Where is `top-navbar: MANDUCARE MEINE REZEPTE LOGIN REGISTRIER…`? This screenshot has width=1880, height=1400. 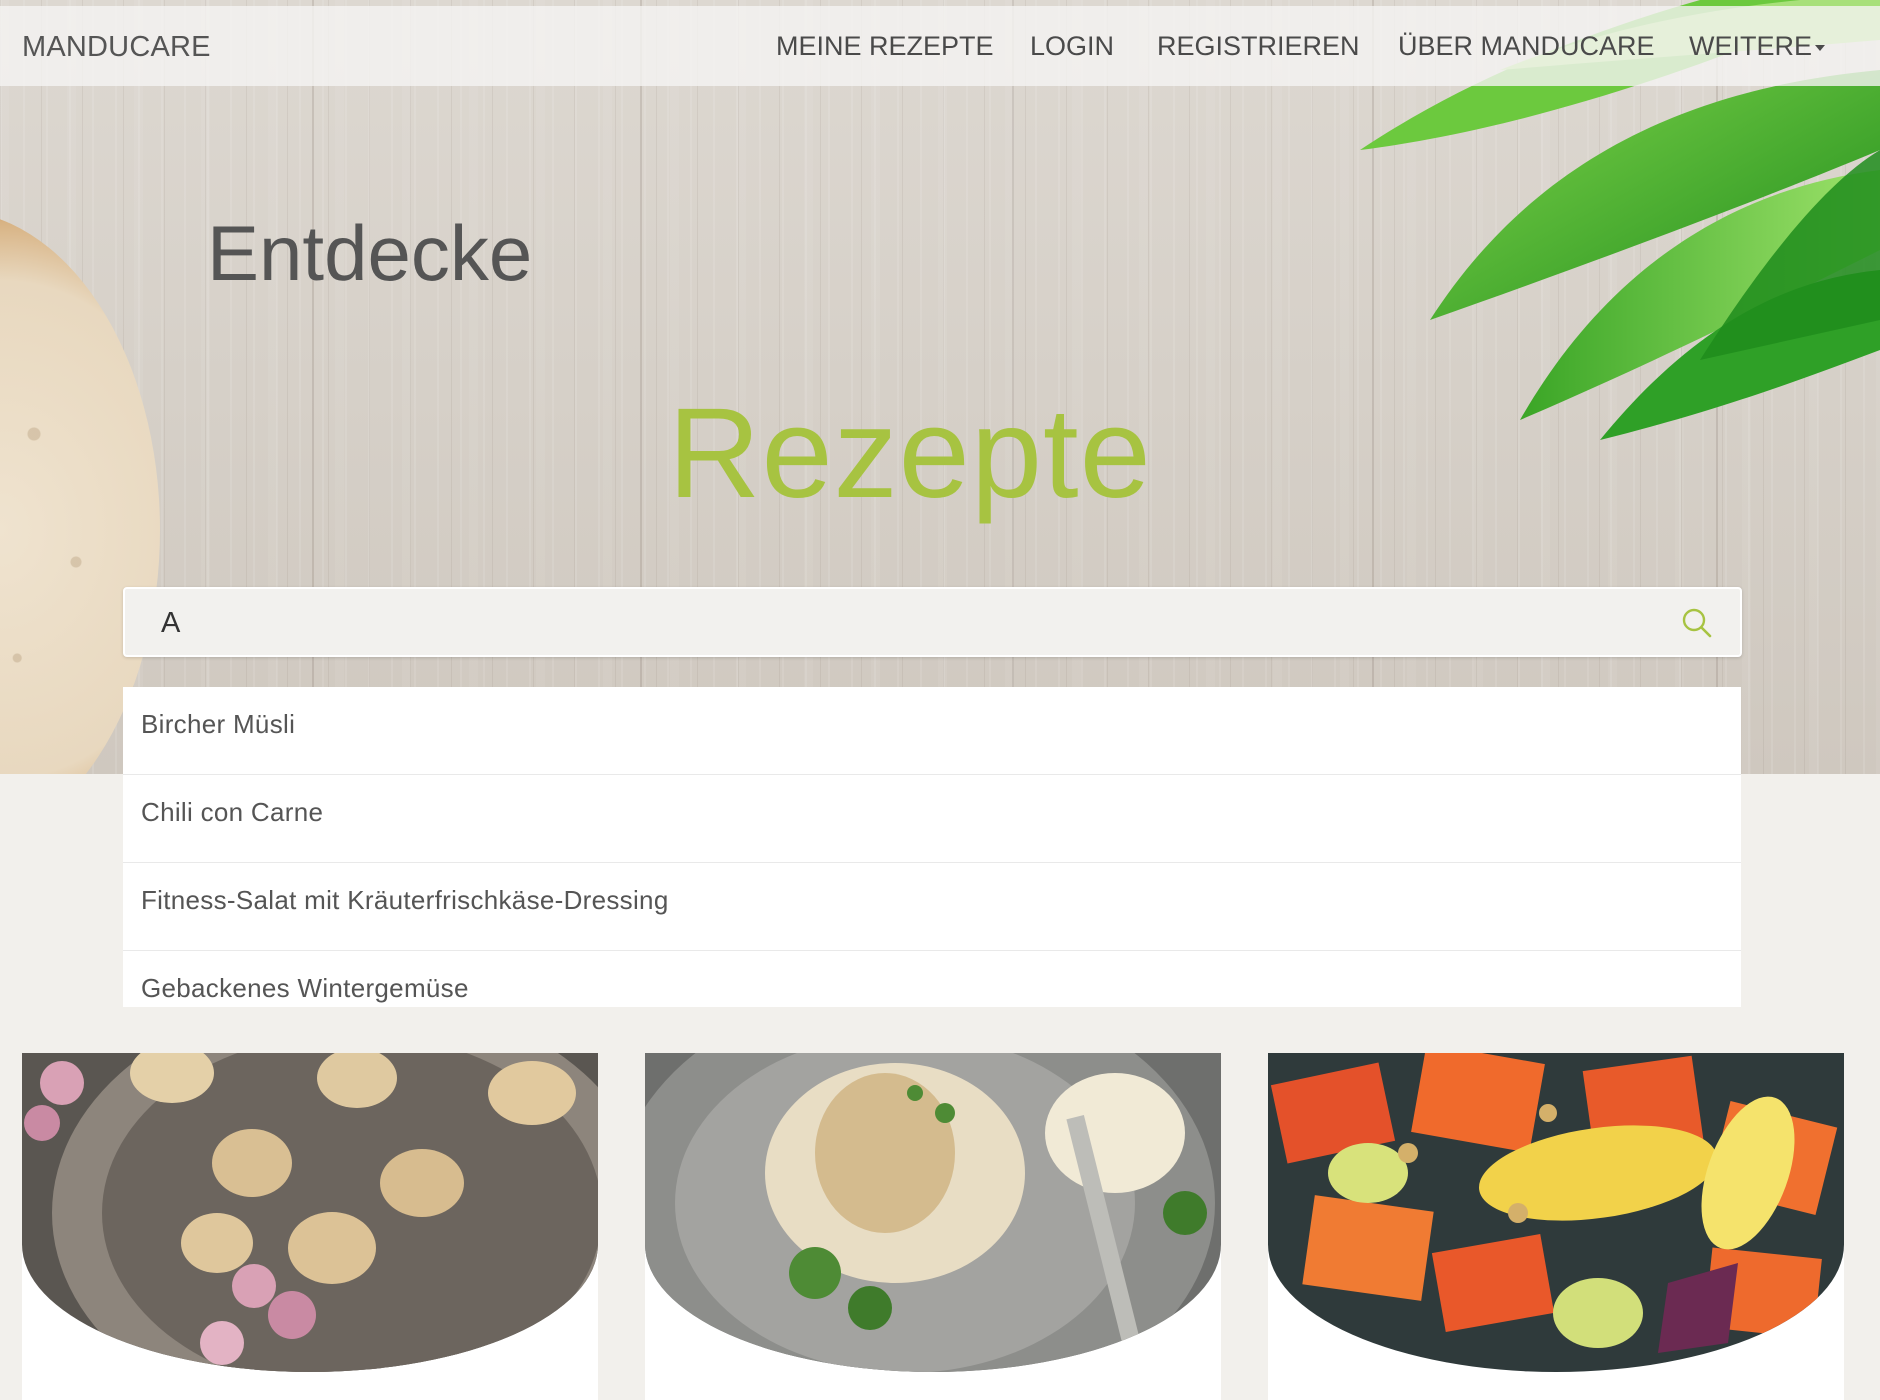 top-navbar: MANDUCARE MEINE REZEPTE LOGIN REGISTRIER… is located at coordinates (940, 46).